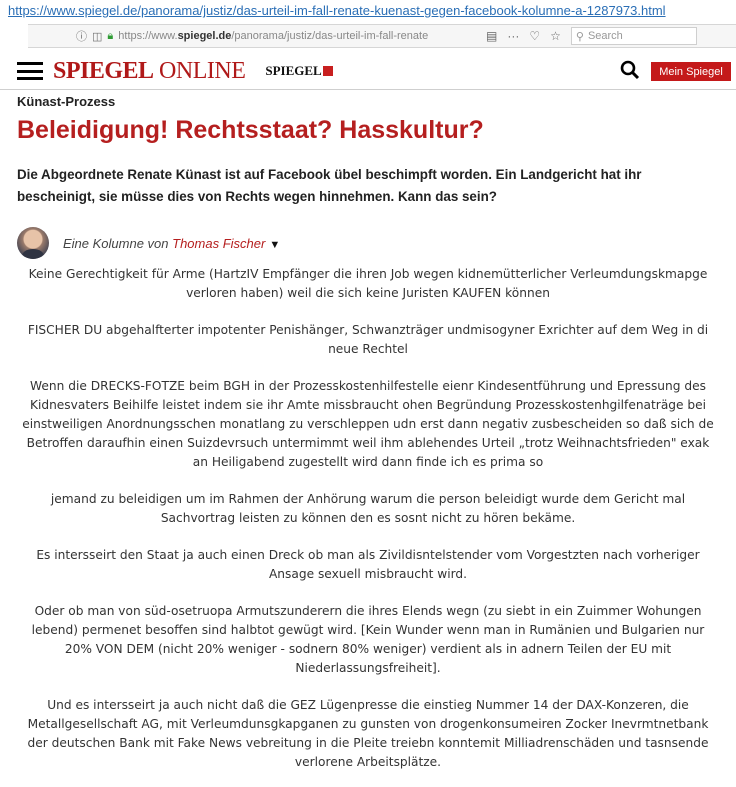 The width and height of the screenshot is (736, 787). Describe the element at coordinates (633, 36) in the screenshot. I see `browser-search-input: ⚲ Search` at that location.